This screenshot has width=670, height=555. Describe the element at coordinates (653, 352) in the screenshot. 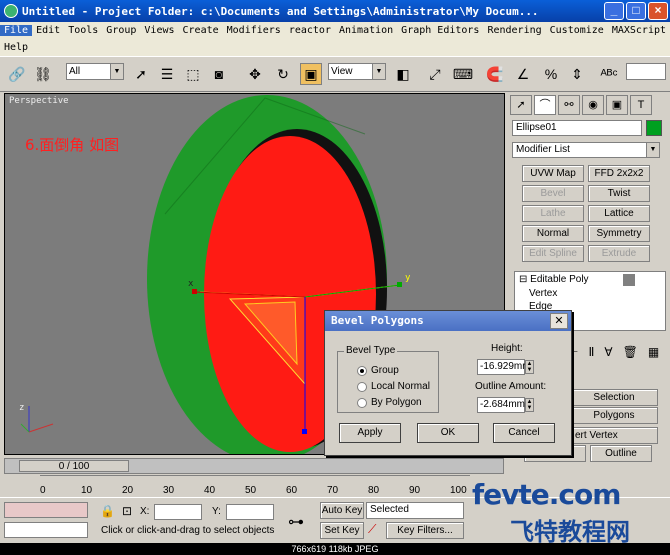

I see `configure-sets-icon: ▦` at that location.